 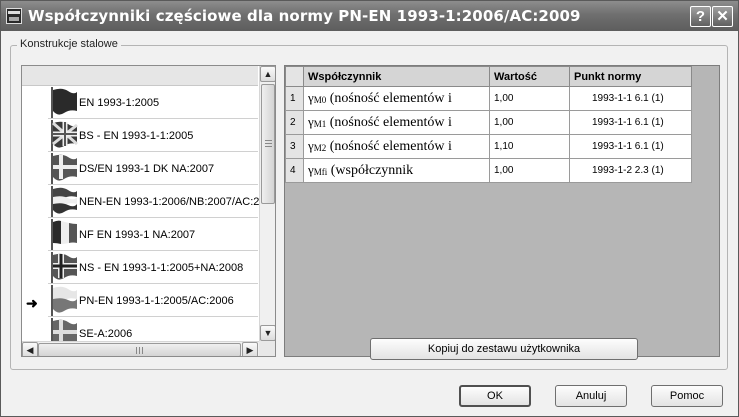 What do you see at coordinates (268, 144) in the screenshot?
I see `list-vertical-scroll-thumb` at bounding box center [268, 144].